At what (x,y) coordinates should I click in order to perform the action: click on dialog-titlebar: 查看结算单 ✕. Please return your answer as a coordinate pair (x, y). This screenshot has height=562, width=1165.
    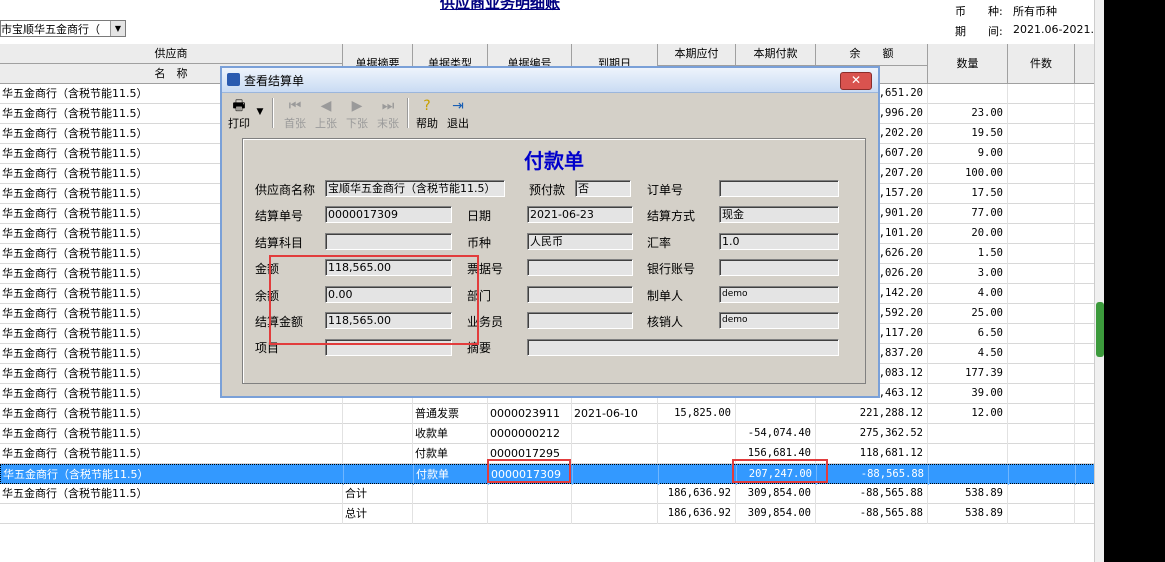
    Looking at the image, I should click on (550, 80).